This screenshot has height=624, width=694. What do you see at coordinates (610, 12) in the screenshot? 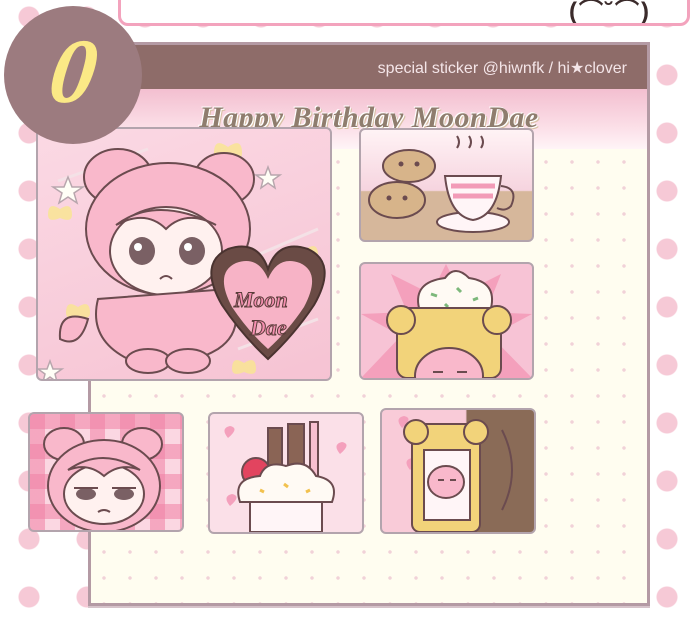
I see `banner-glyphs: (⌒˘⌒)` at bounding box center [610, 12].